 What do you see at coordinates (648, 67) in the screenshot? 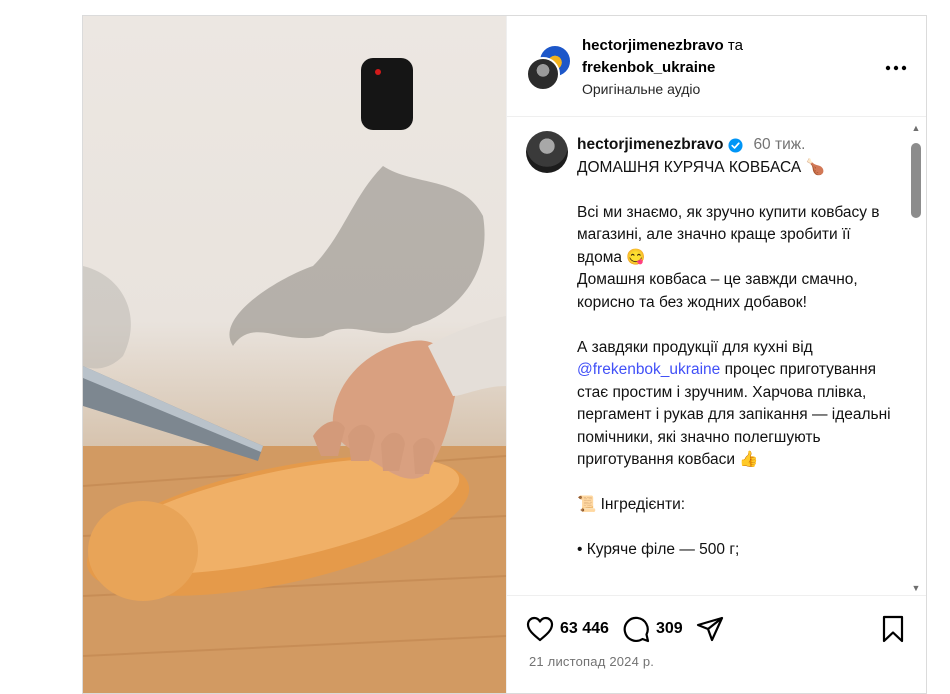
I see `header-collaborator-link: frekenbok_ukraine` at bounding box center [648, 67].